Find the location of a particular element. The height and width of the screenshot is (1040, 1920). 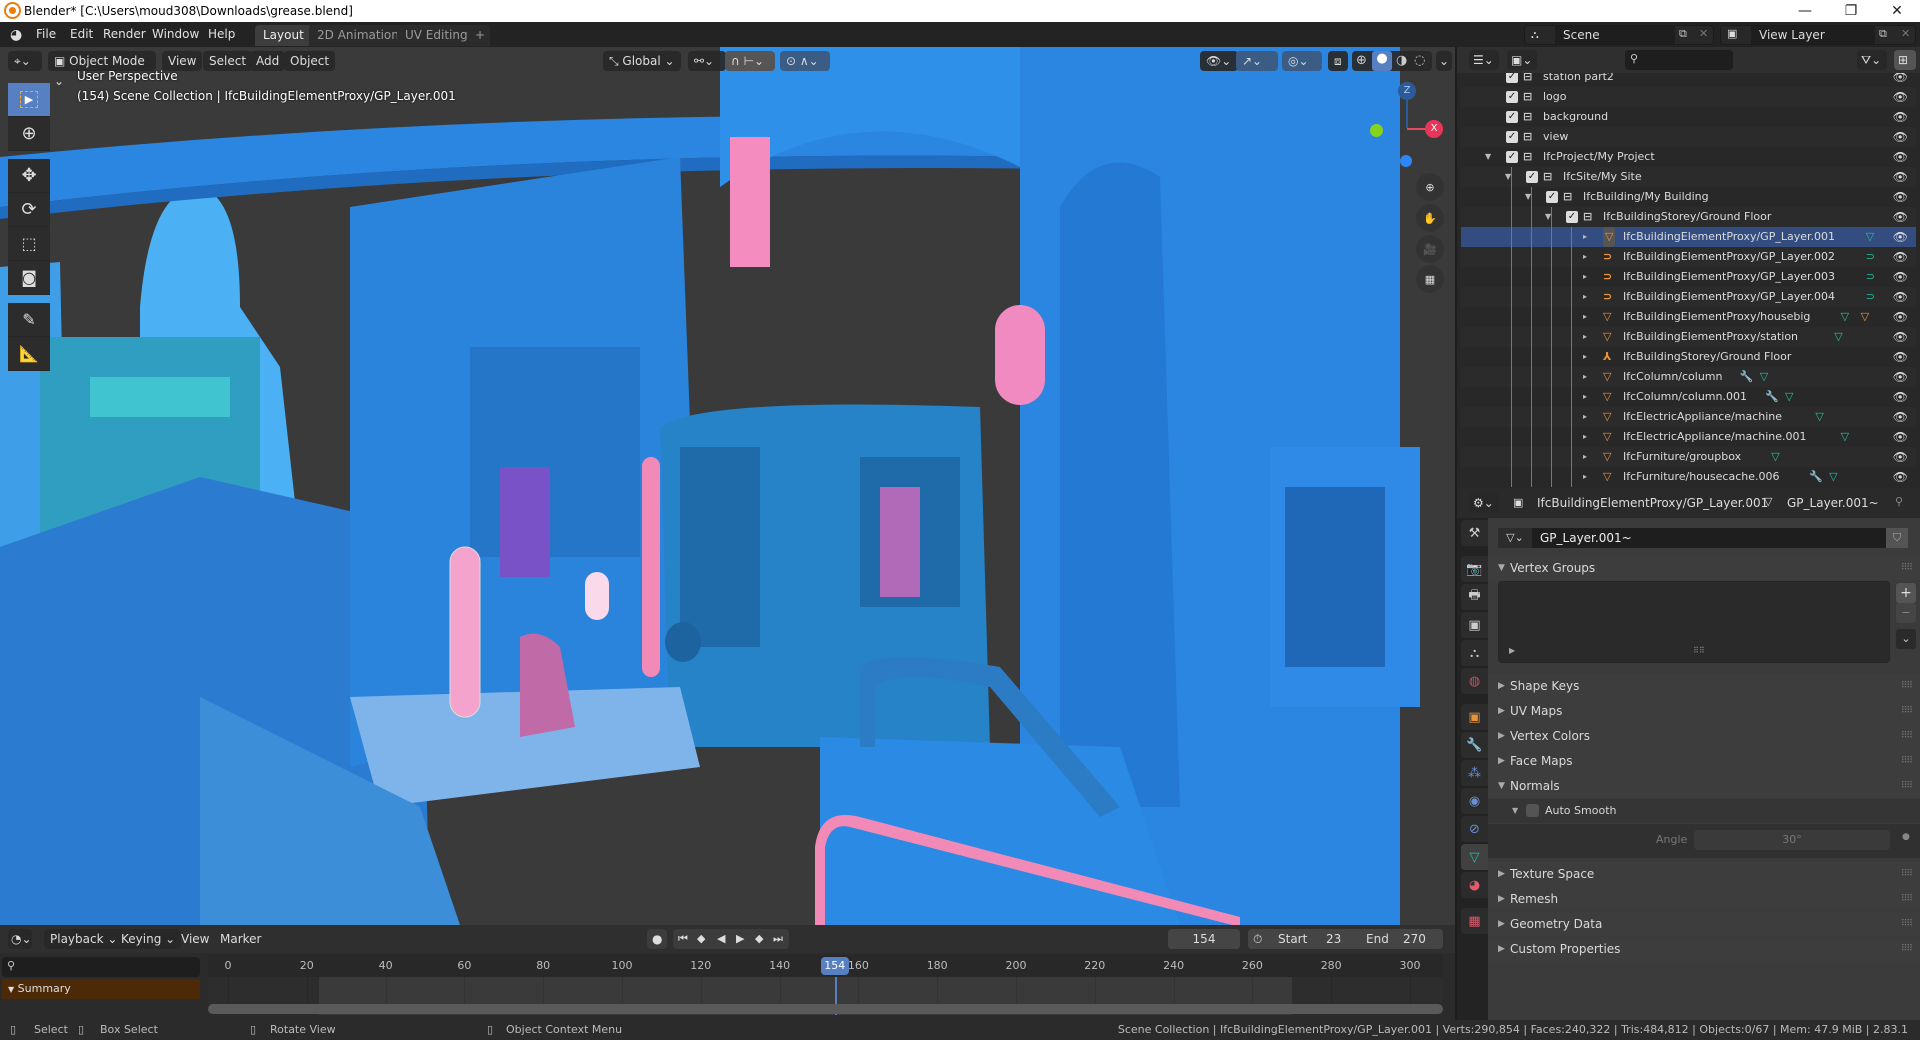

preview-range-icon: ⏱ is located at coordinates (1257, 939).